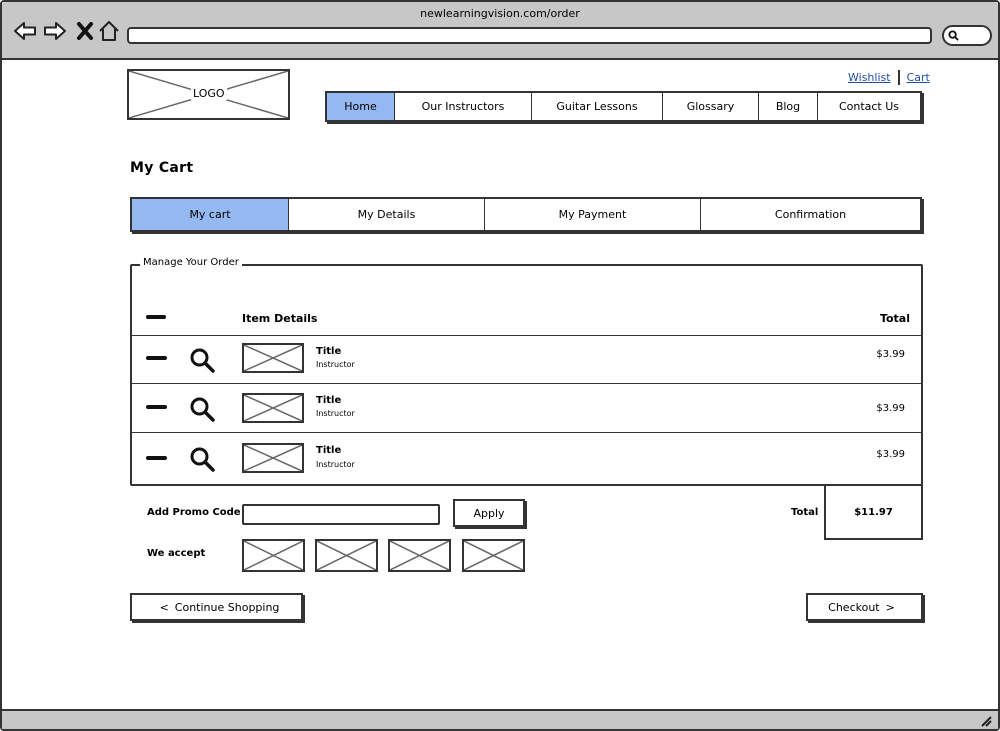 Image resolution: width=1000 pixels, height=731 pixels. Describe the element at coordinates (227, 607) in the screenshot. I see `continue-shopping-label: Continue Shopping` at that location.